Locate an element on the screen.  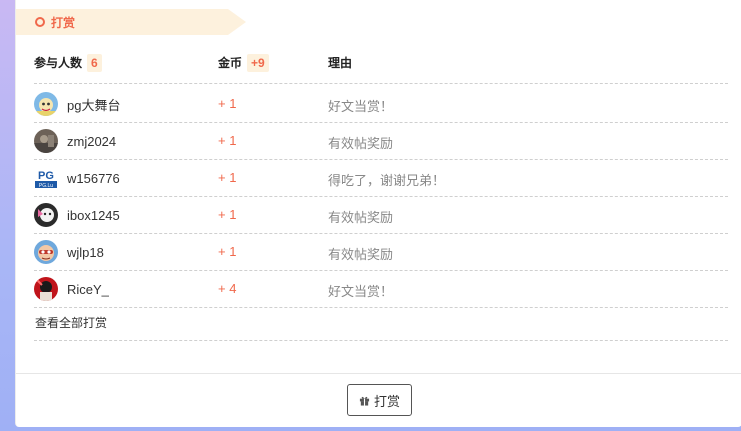
coins-total-badge: +9 is located at coordinates (258, 63).